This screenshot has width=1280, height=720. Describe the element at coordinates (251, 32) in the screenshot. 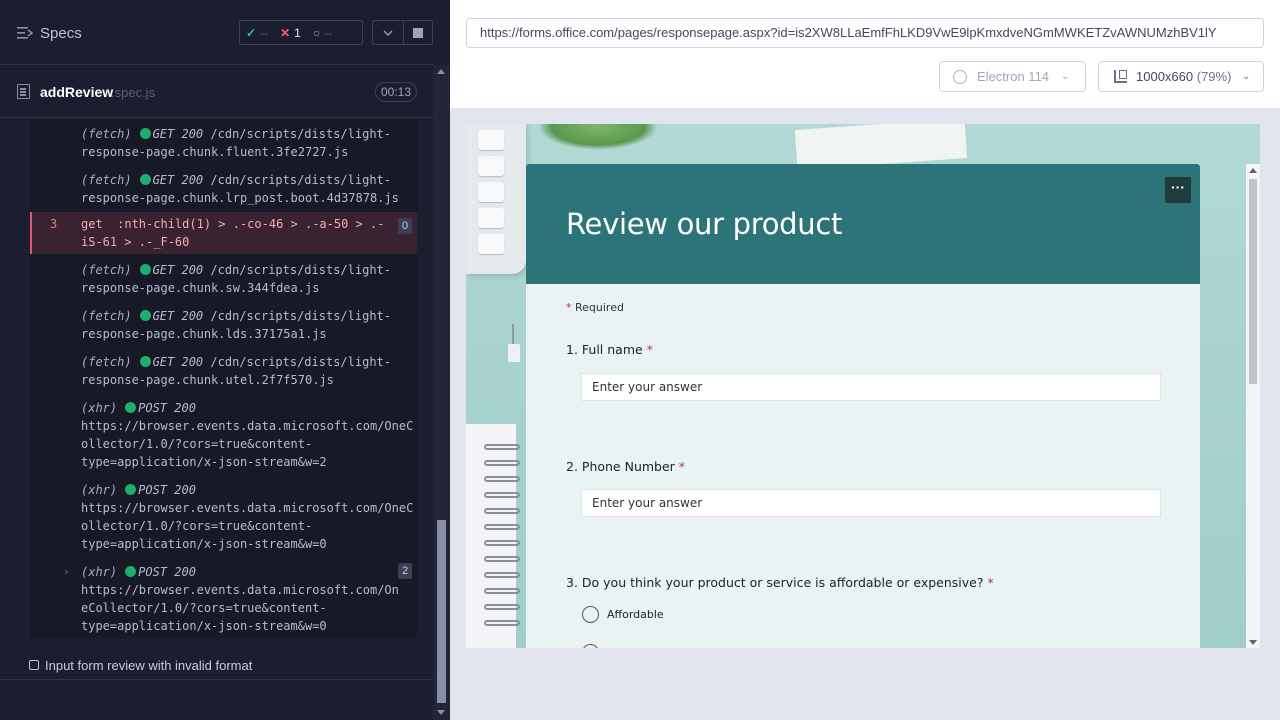

I see `check-icon: ✓` at that location.